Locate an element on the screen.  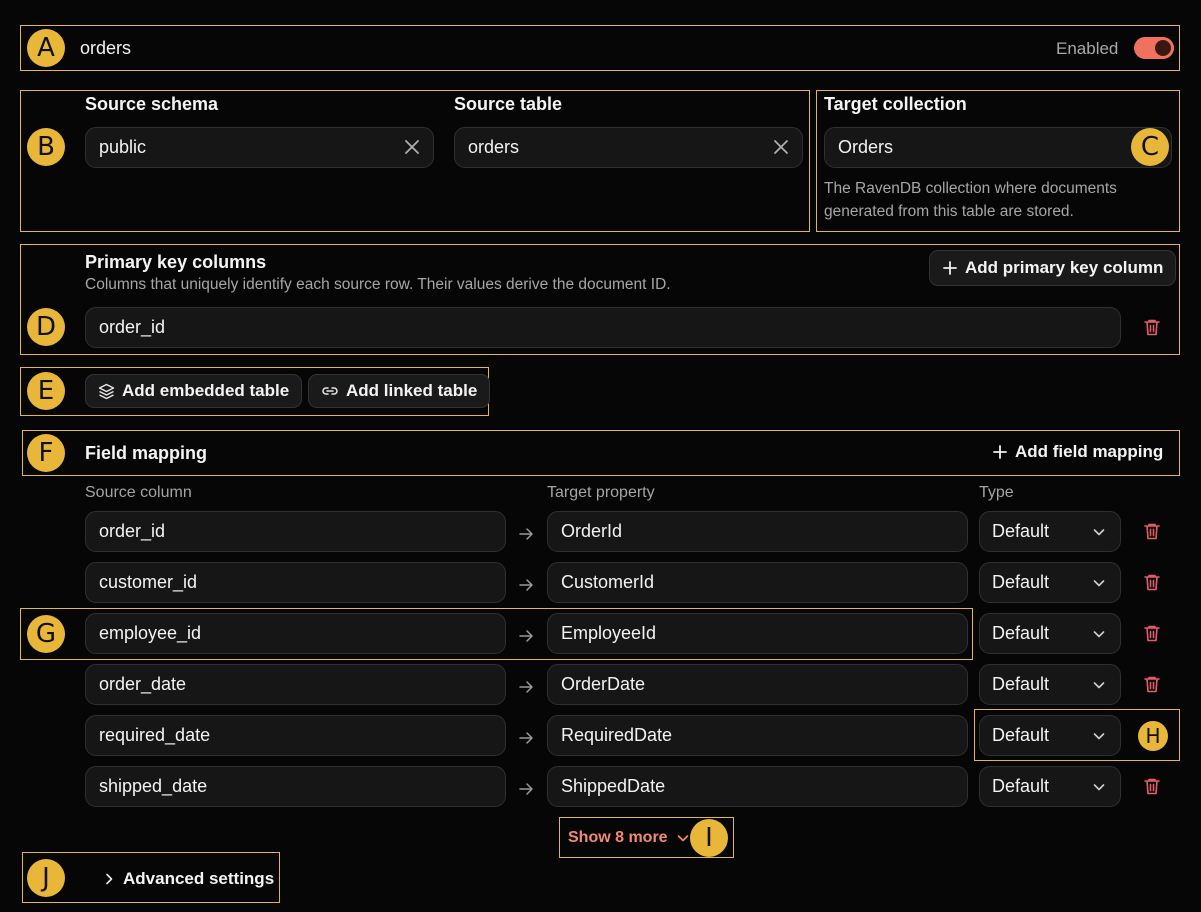
target-property-input: EmployeeId is located at coordinates (757, 633).